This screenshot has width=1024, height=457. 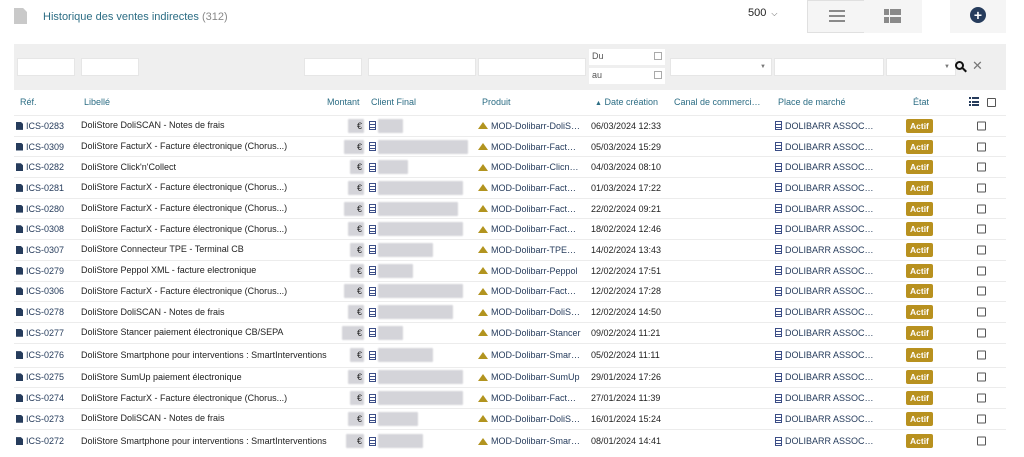 I want to click on filter-produit-input, so click(x=532, y=67).